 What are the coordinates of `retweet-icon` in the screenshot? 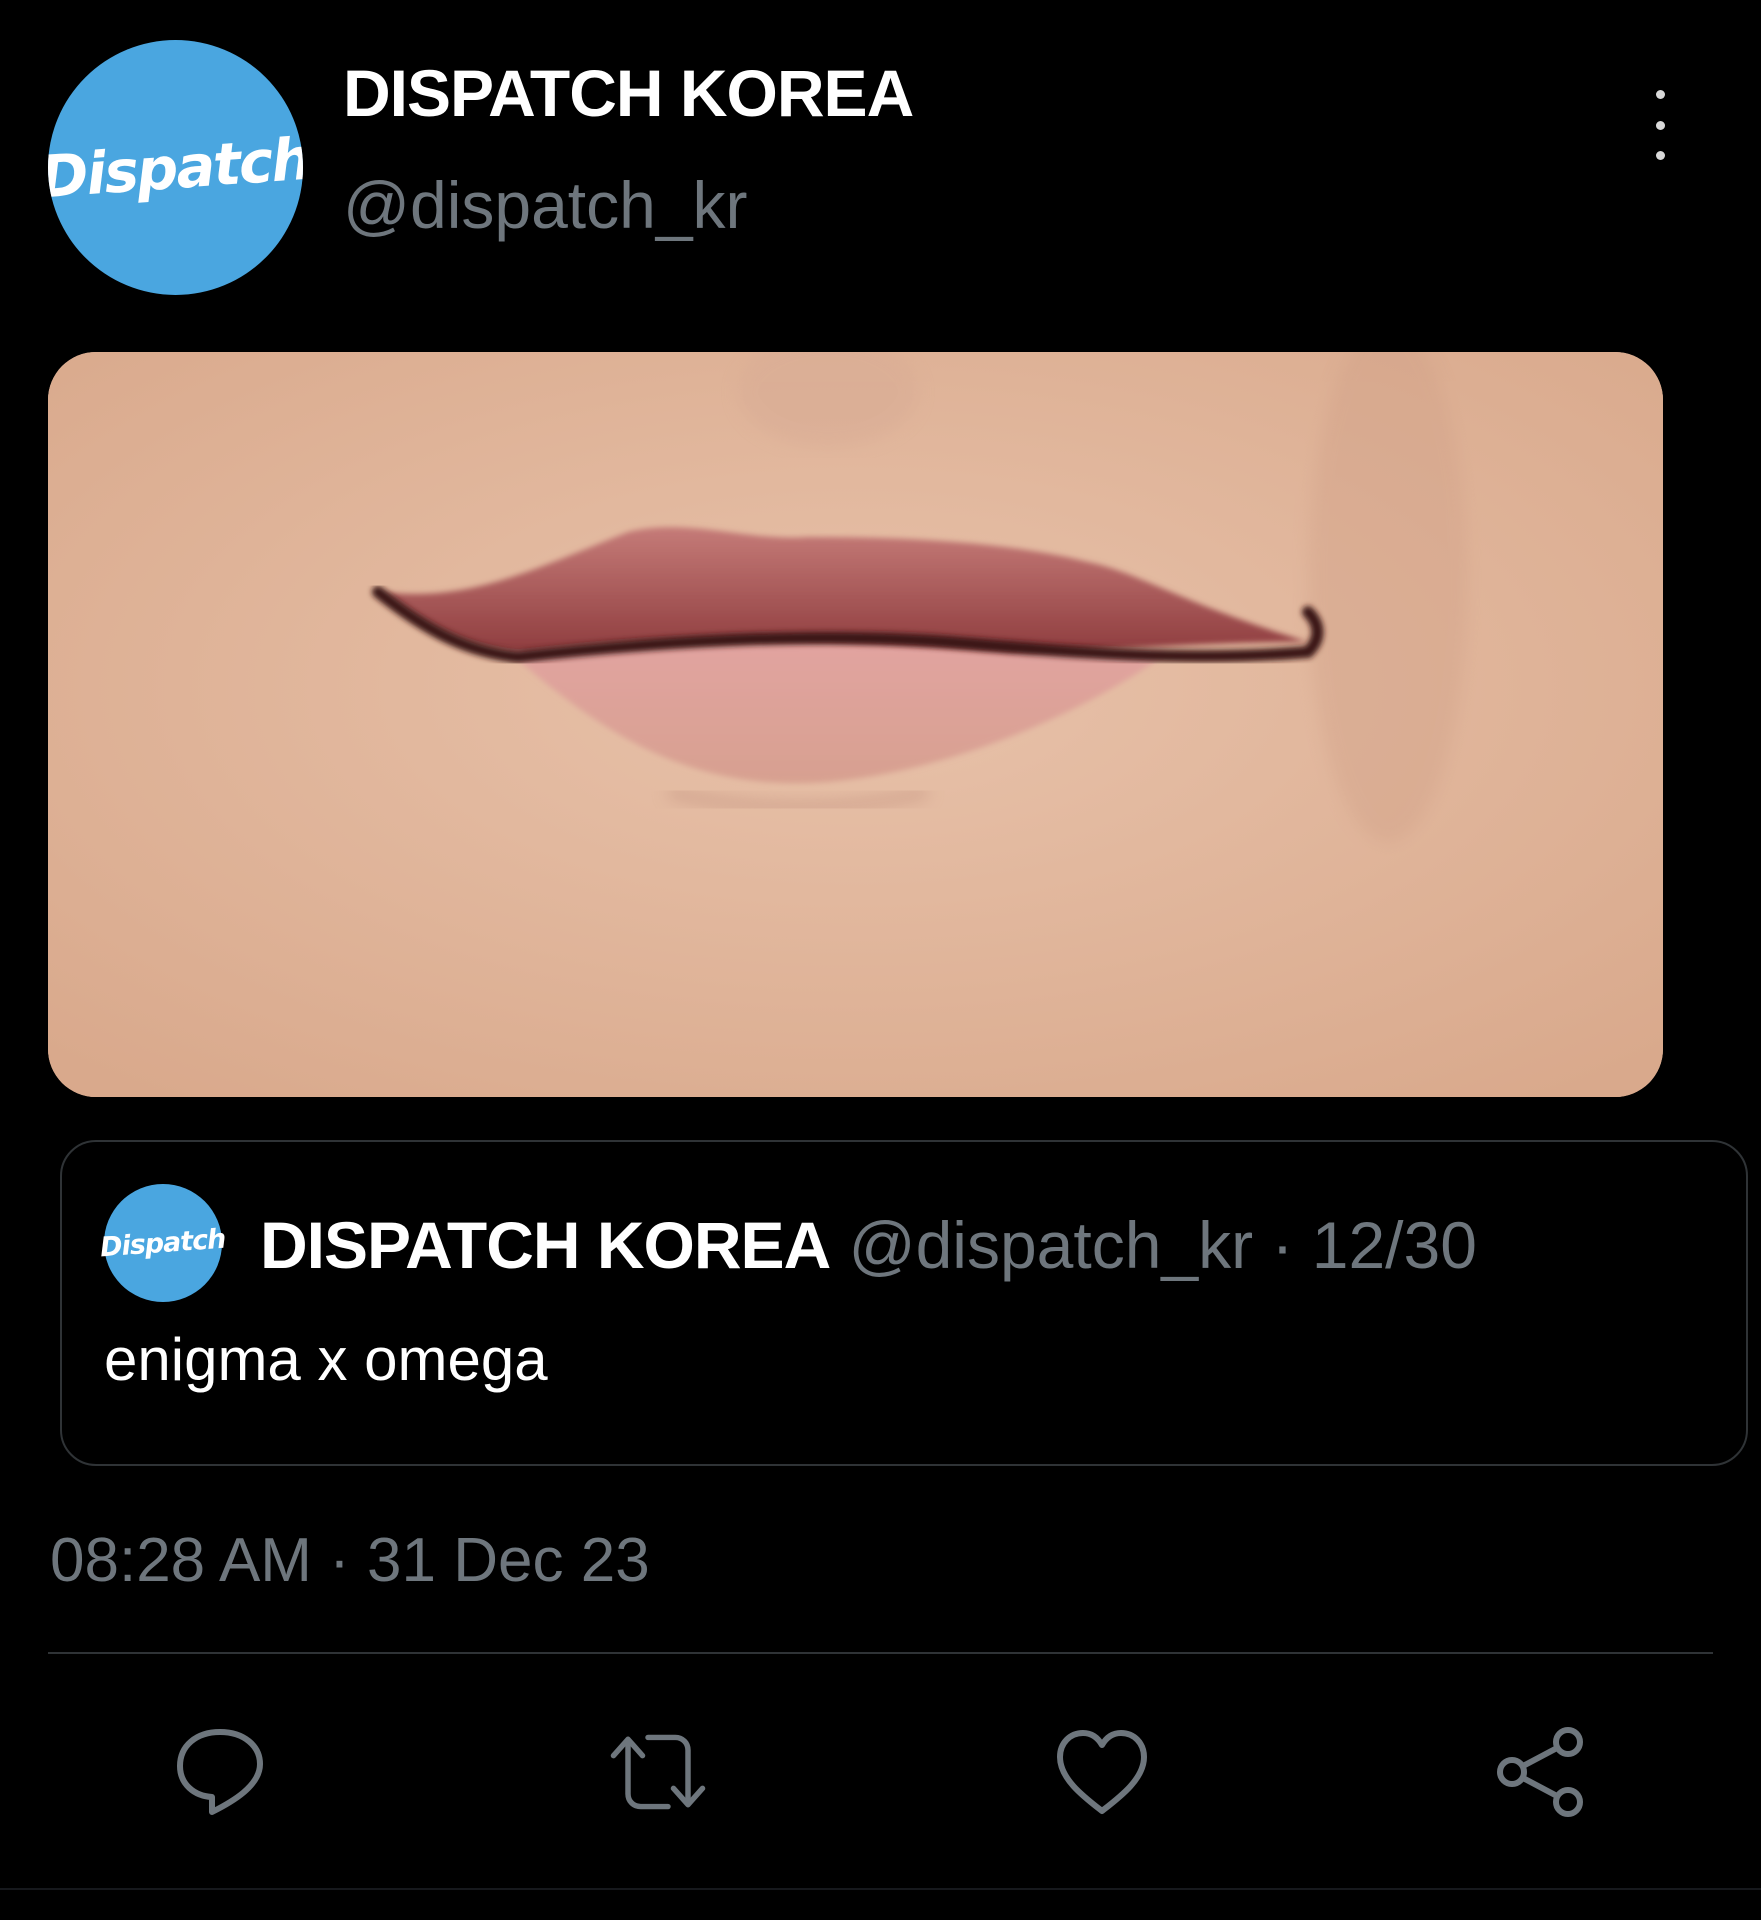 It's located at (658, 1772).